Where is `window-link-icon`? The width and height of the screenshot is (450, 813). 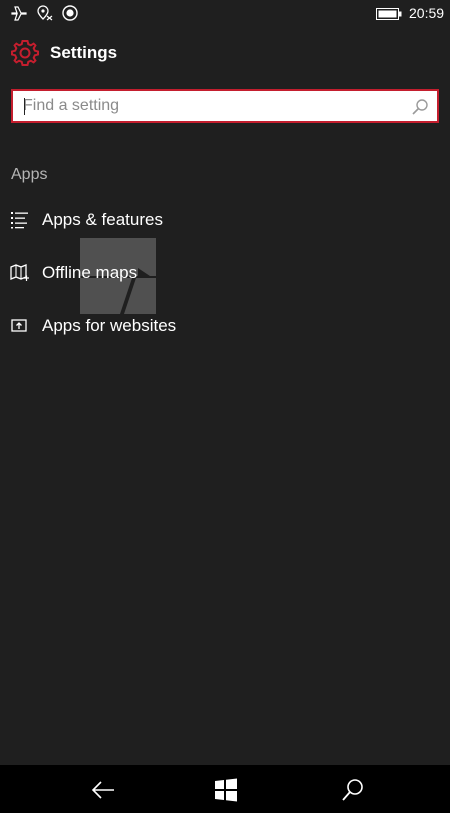 window-link-icon is located at coordinates (20, 326).